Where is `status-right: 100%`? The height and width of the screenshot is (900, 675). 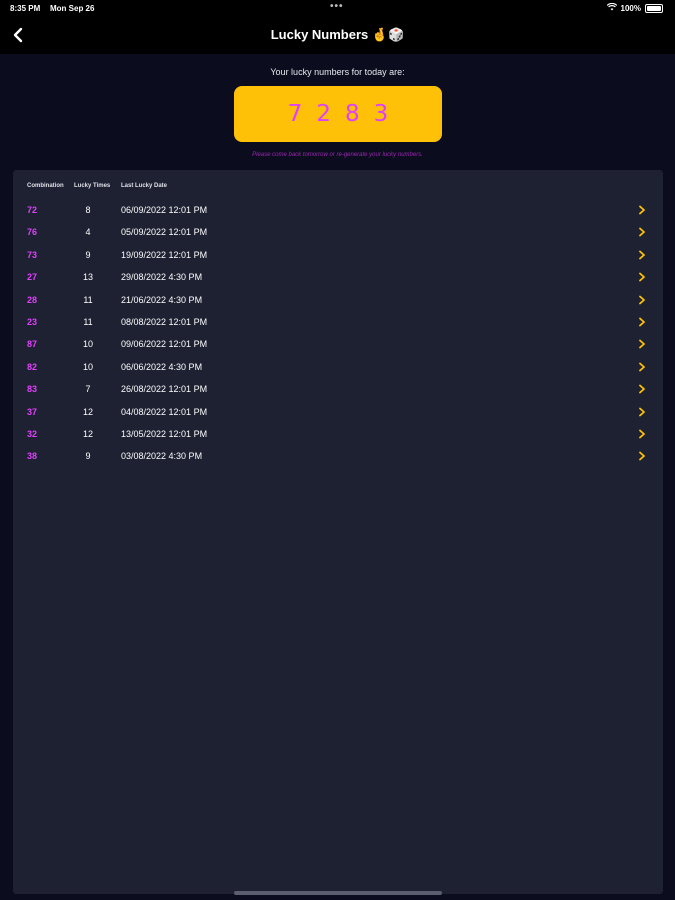 status-right: 100% is located at coordinates (634, 7).